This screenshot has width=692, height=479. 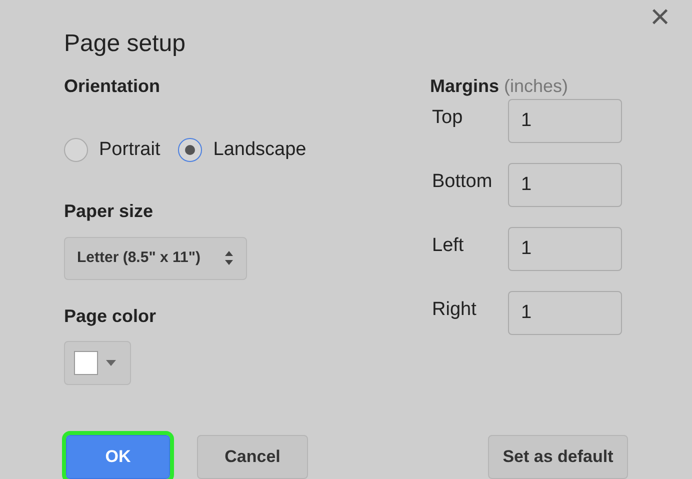 What do you see at coordinates (229, 258) in the screenshot?
I see `up-down-caret-icon` at bounding box center [229, 258].